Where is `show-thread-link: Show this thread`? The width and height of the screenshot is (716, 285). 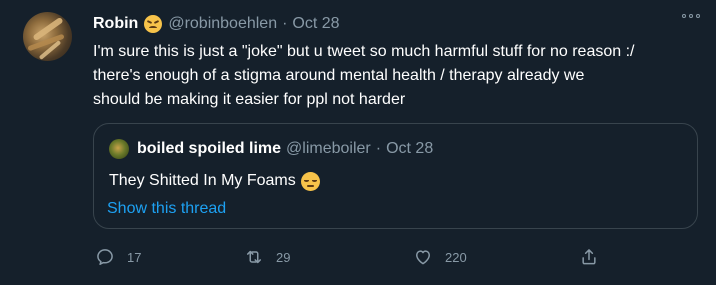
show-thread-link: Show this thread is located at coordinates (166, 209).